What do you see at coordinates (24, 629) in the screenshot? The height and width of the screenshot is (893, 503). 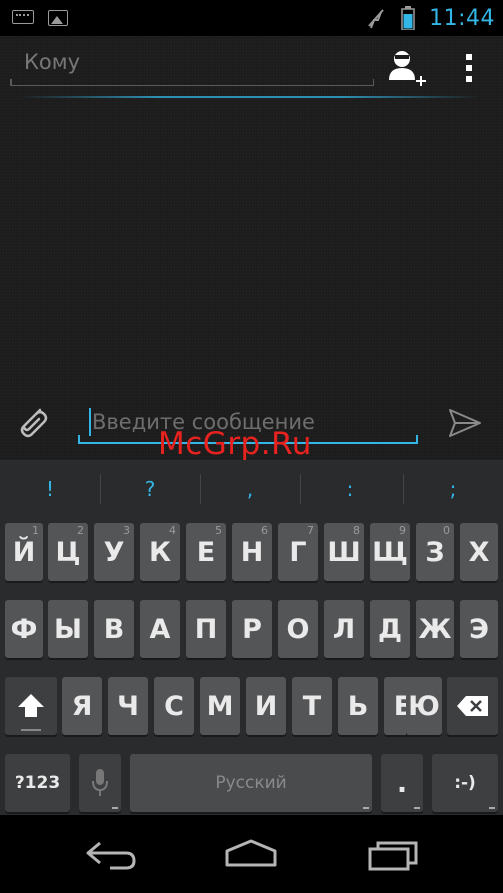 I see `key: Ф` at bounding box center [24, 629].